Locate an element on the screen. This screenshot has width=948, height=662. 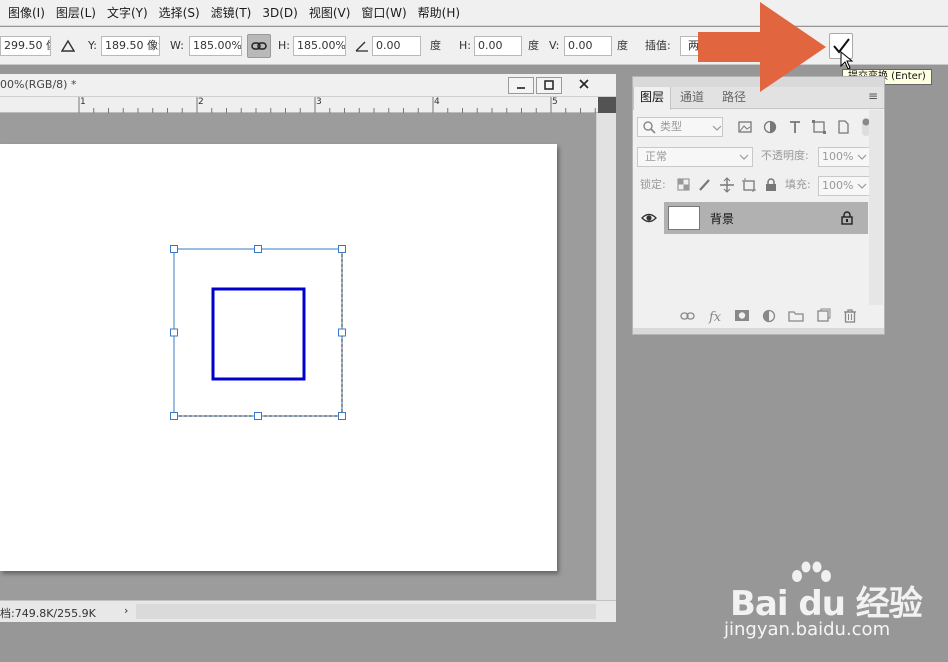
document-title: 00%(RGB/8) * is located at coordinates (38, 84).